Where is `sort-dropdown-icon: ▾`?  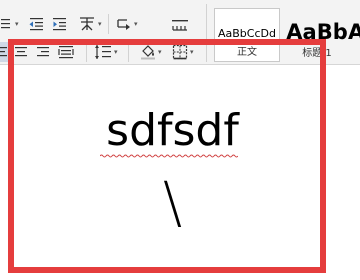 sort-dropdown-icon: ▾ is located at coordinates (136, 24).